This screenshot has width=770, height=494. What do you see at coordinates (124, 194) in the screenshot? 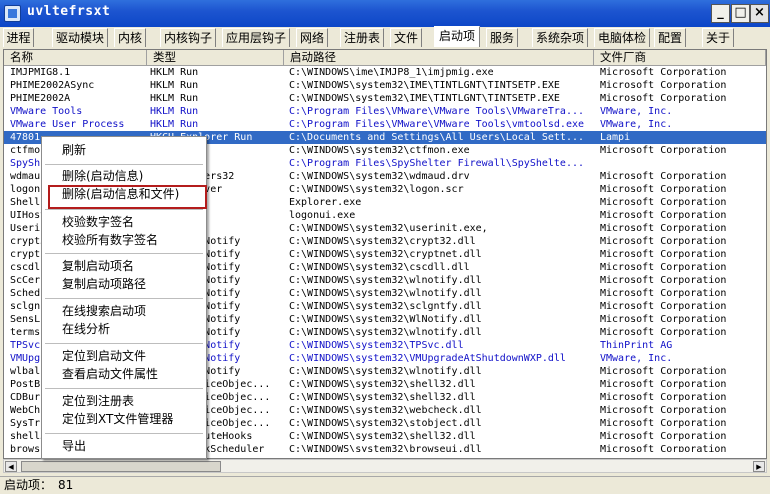
I see `menu-item-delete-startup-info-and-file: 删除(启动信息和文件)` at bounding box center [124, 194].